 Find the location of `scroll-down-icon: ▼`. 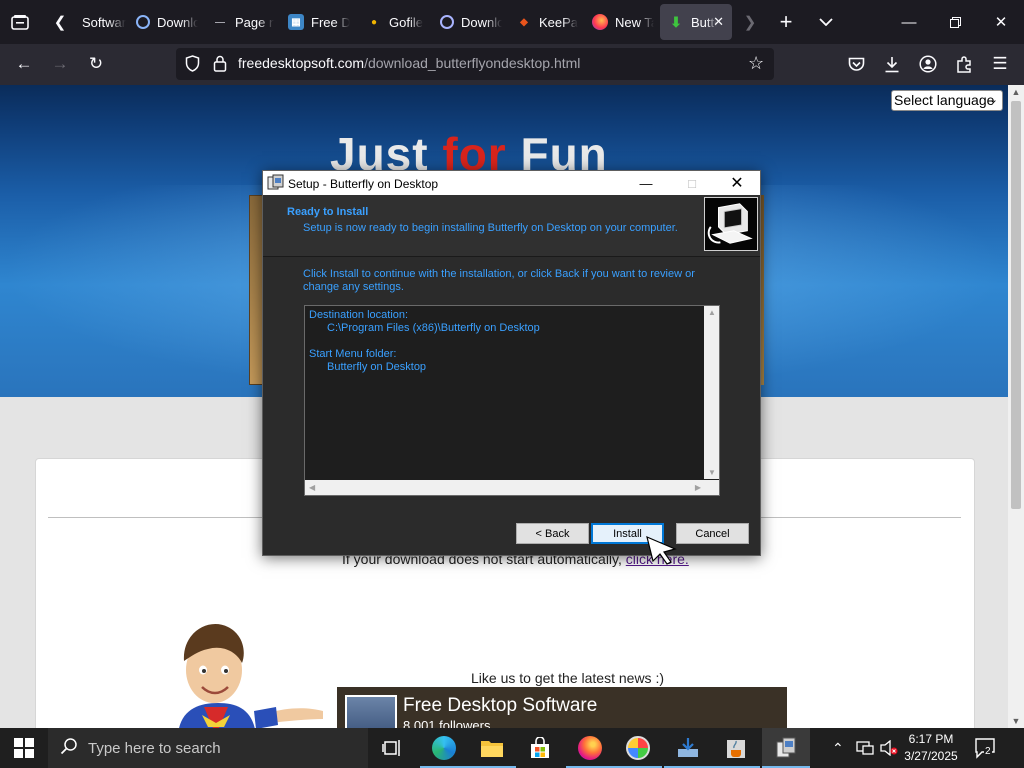

scroll-down-icon: ▼ is located at coordinates (1016, 721).